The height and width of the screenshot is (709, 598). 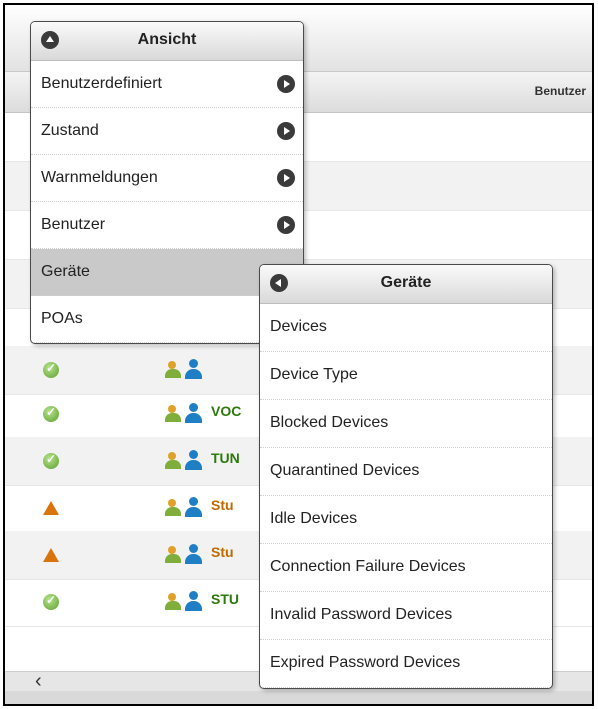 I want to click on menu-item-label: Expired Password Devices, so click(x=365, y=662).